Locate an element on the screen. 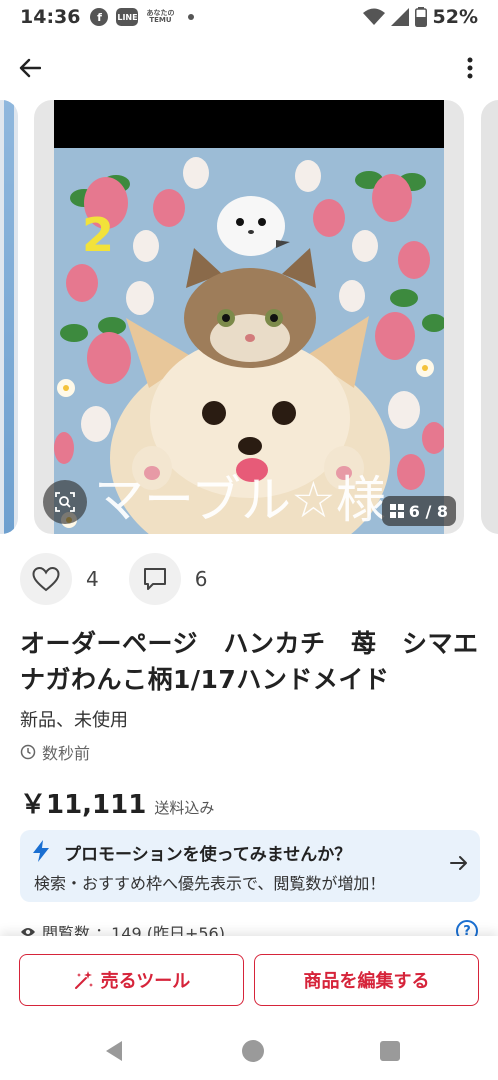  price-row: ￥11,111 送料込み is located at coordinates (117, 802).